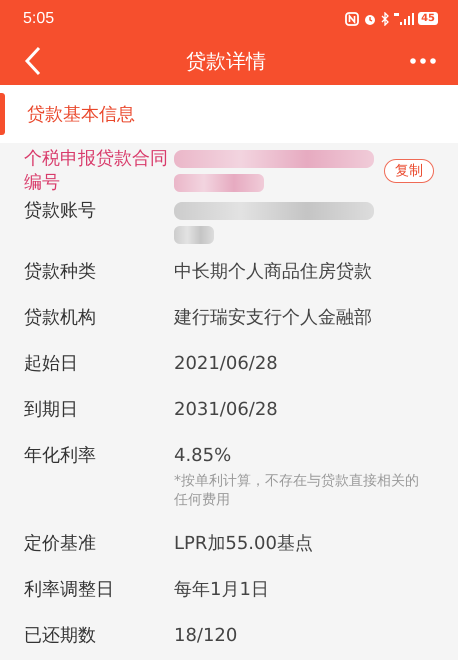 The height and width of the screenshot is (660, 458). Describe the element at coordinates (60, 318) in the screenshot. I see `field-label: 贷款机构` at that location.